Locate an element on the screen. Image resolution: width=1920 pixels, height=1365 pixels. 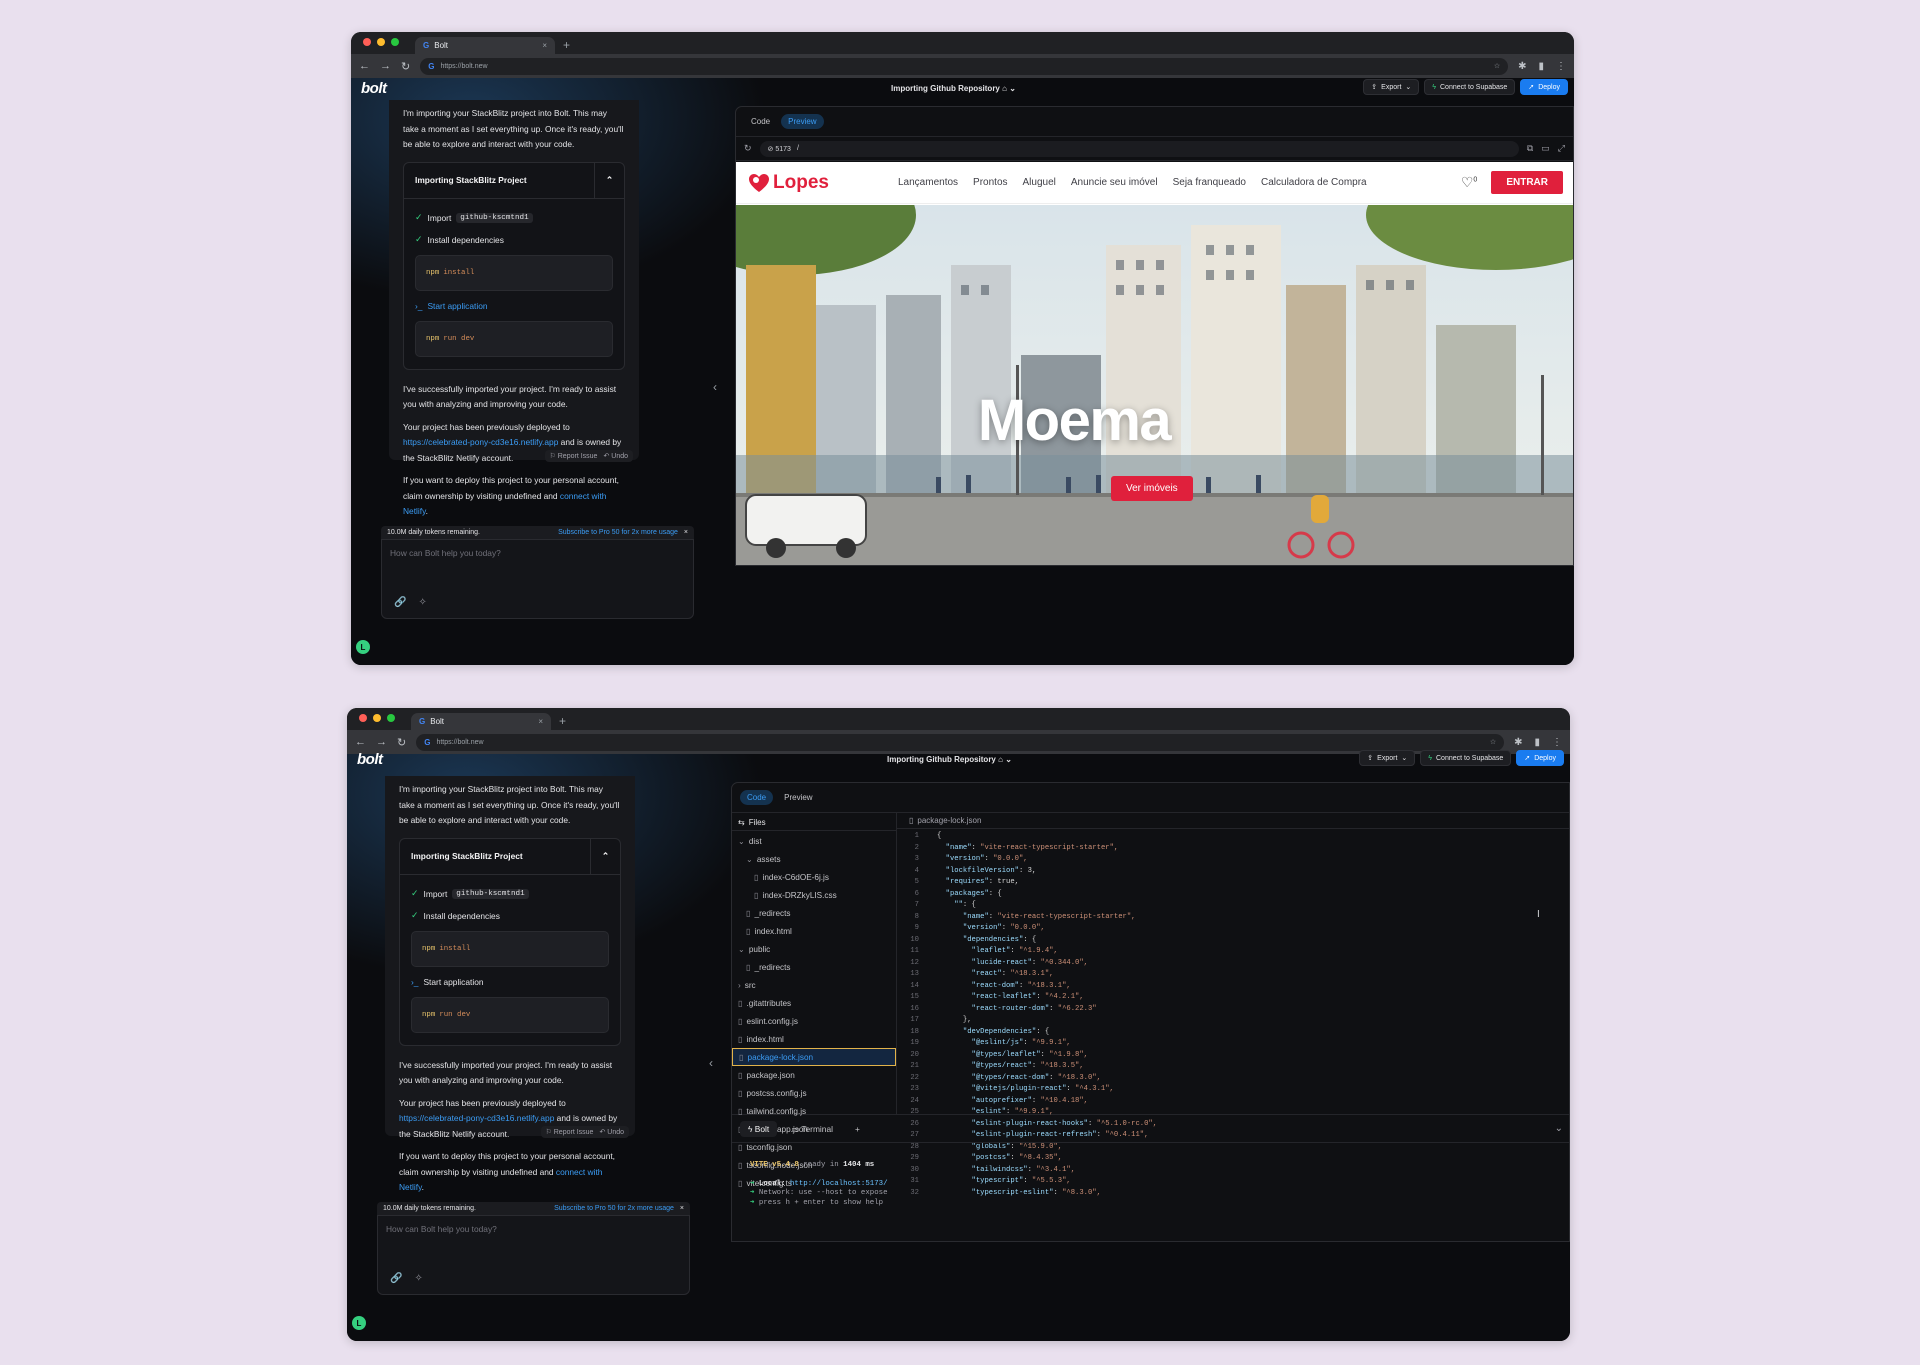
tree-file: ▯ postcss.config.js is located at coordinates (814, 1093).